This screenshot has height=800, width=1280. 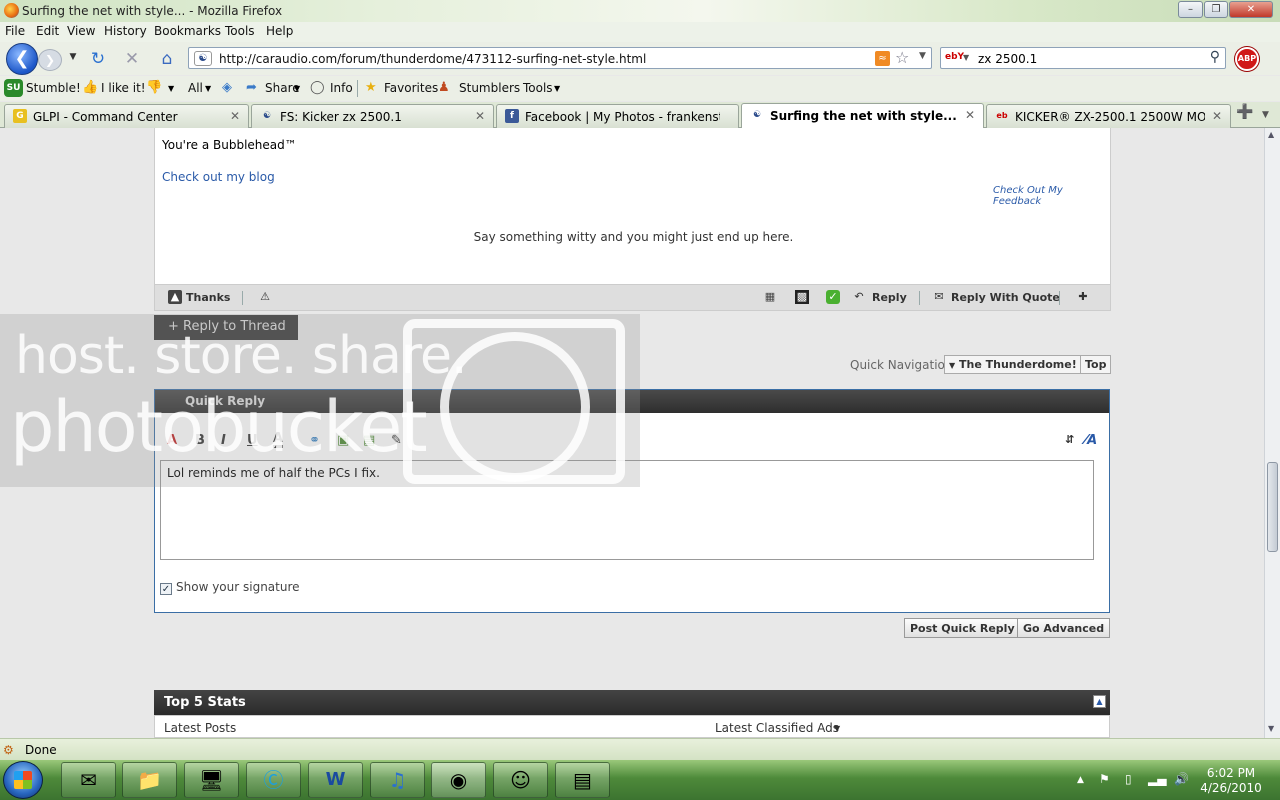 What do you see at coordinates (226, 327) in the screenshot?
I see `reply-to-thread-button: + Reply to Thread` at bounding box center [226, 327].